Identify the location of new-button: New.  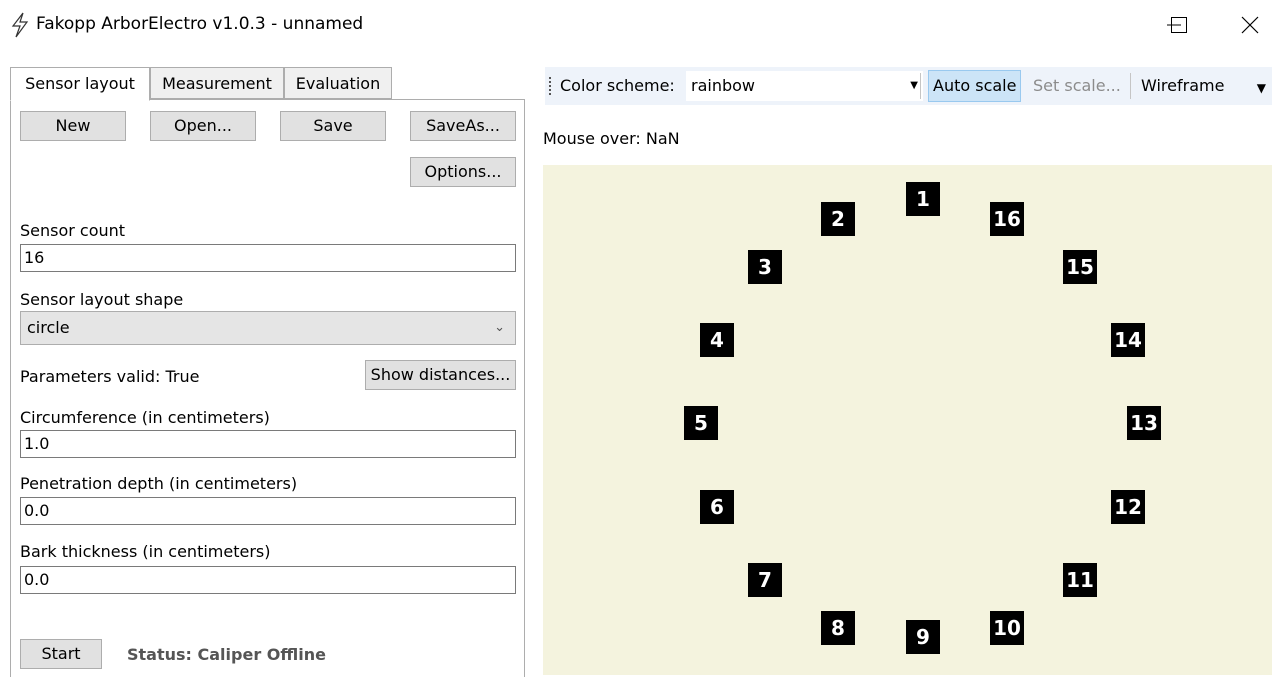
(73, 126).